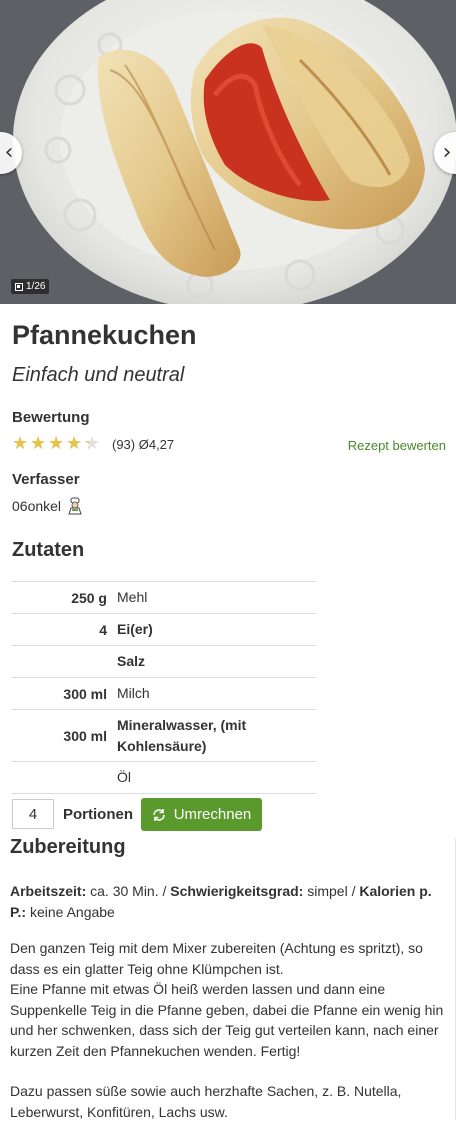  I want to click on rating-label: Bewertung, so click(51, 417).